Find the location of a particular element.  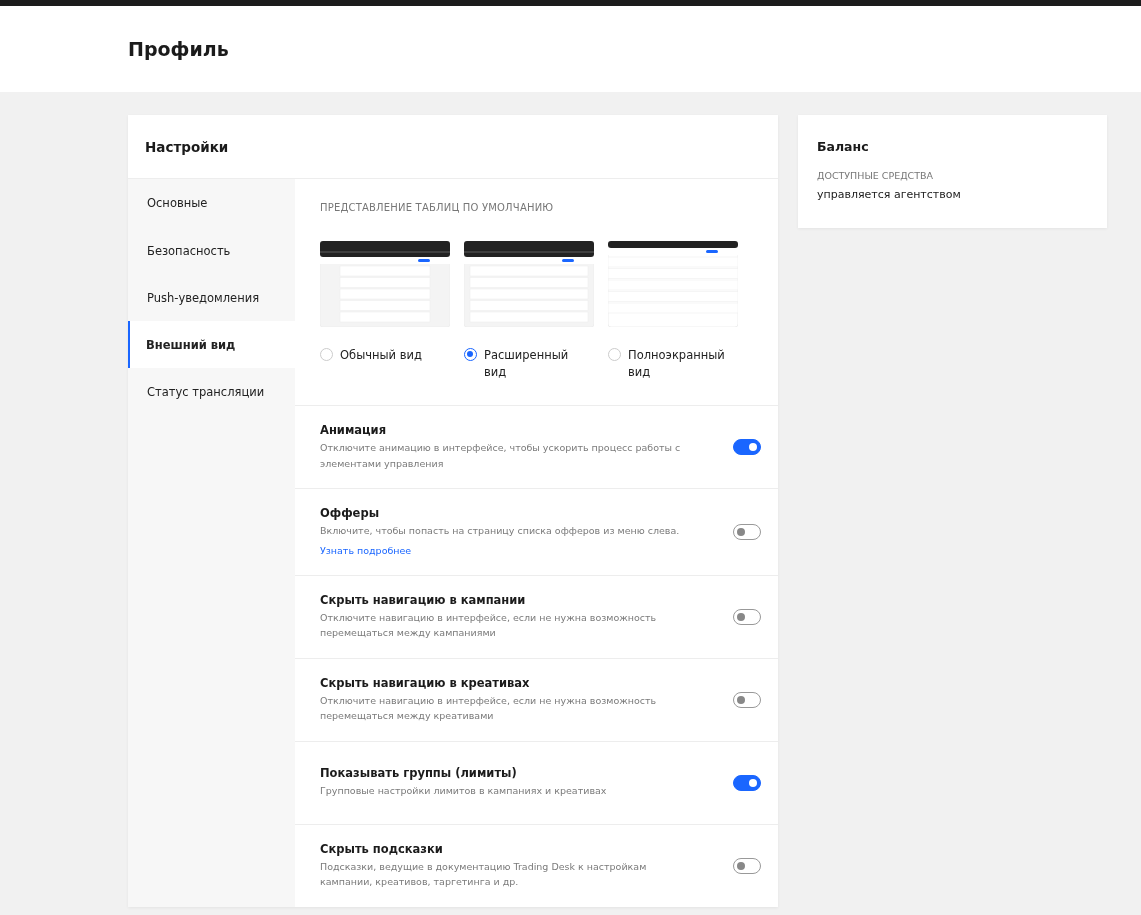

menu-item: Безопасность is located at coordinates (211, 250).